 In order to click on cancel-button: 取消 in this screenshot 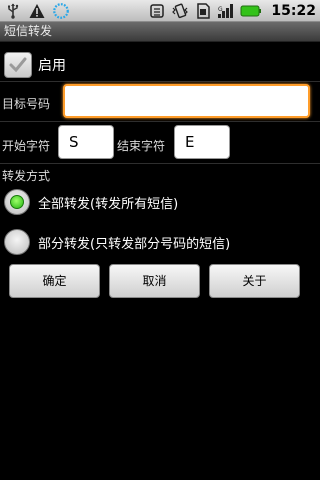, I will do `click(154, 281)`.